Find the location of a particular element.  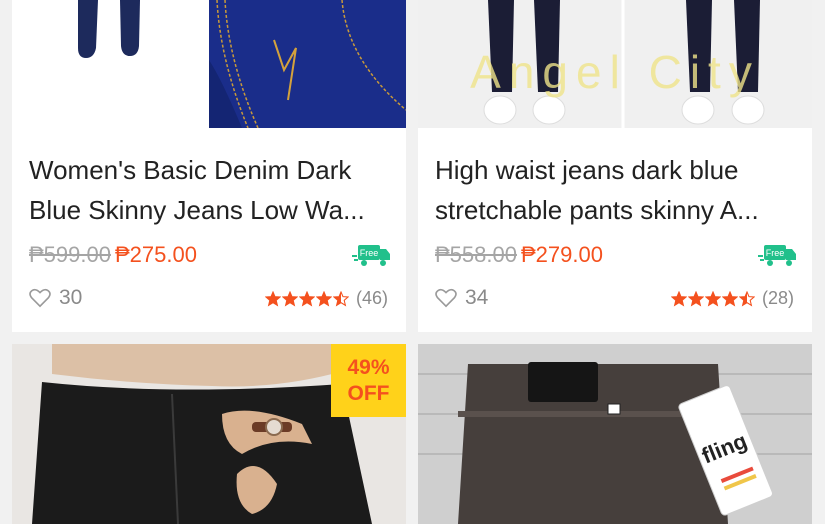

discount-badge: 49% OFF is located at coordinates (368, 380).